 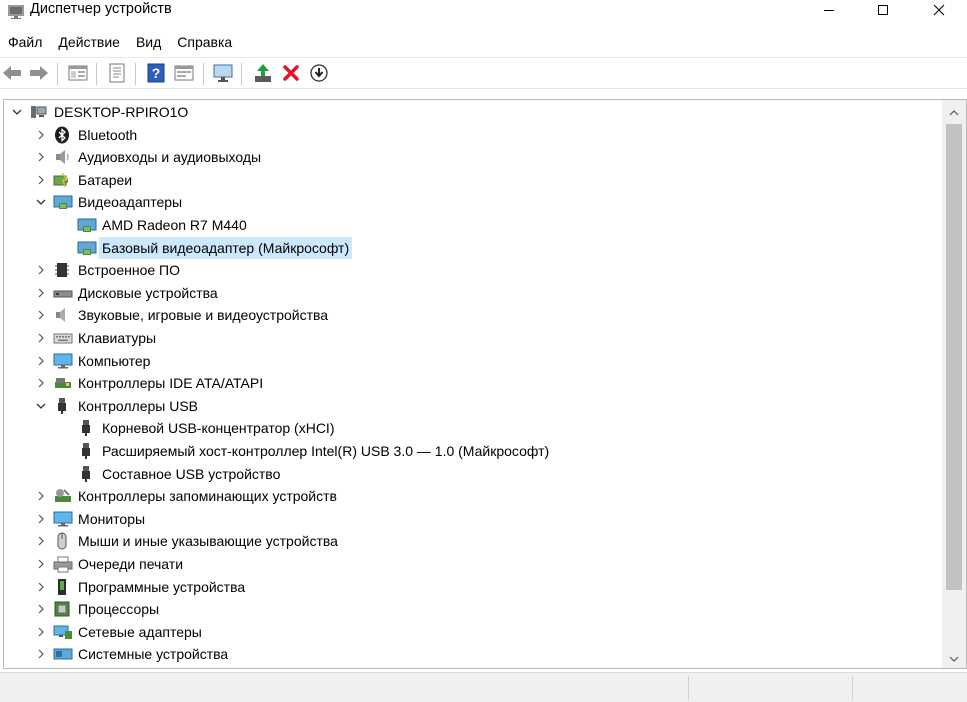 I want to click on minimize-button, so click(x=829, y=11).